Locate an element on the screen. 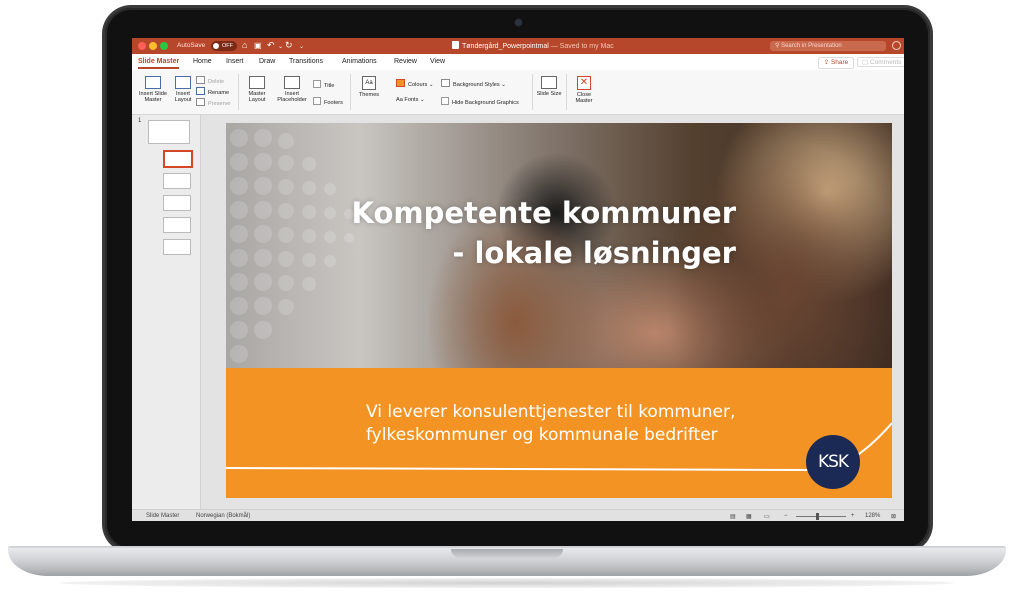 Image resolution: width=1014 pixels, height=603 pixels. home-icon: ⌂ is located at coordinates (244, 45).